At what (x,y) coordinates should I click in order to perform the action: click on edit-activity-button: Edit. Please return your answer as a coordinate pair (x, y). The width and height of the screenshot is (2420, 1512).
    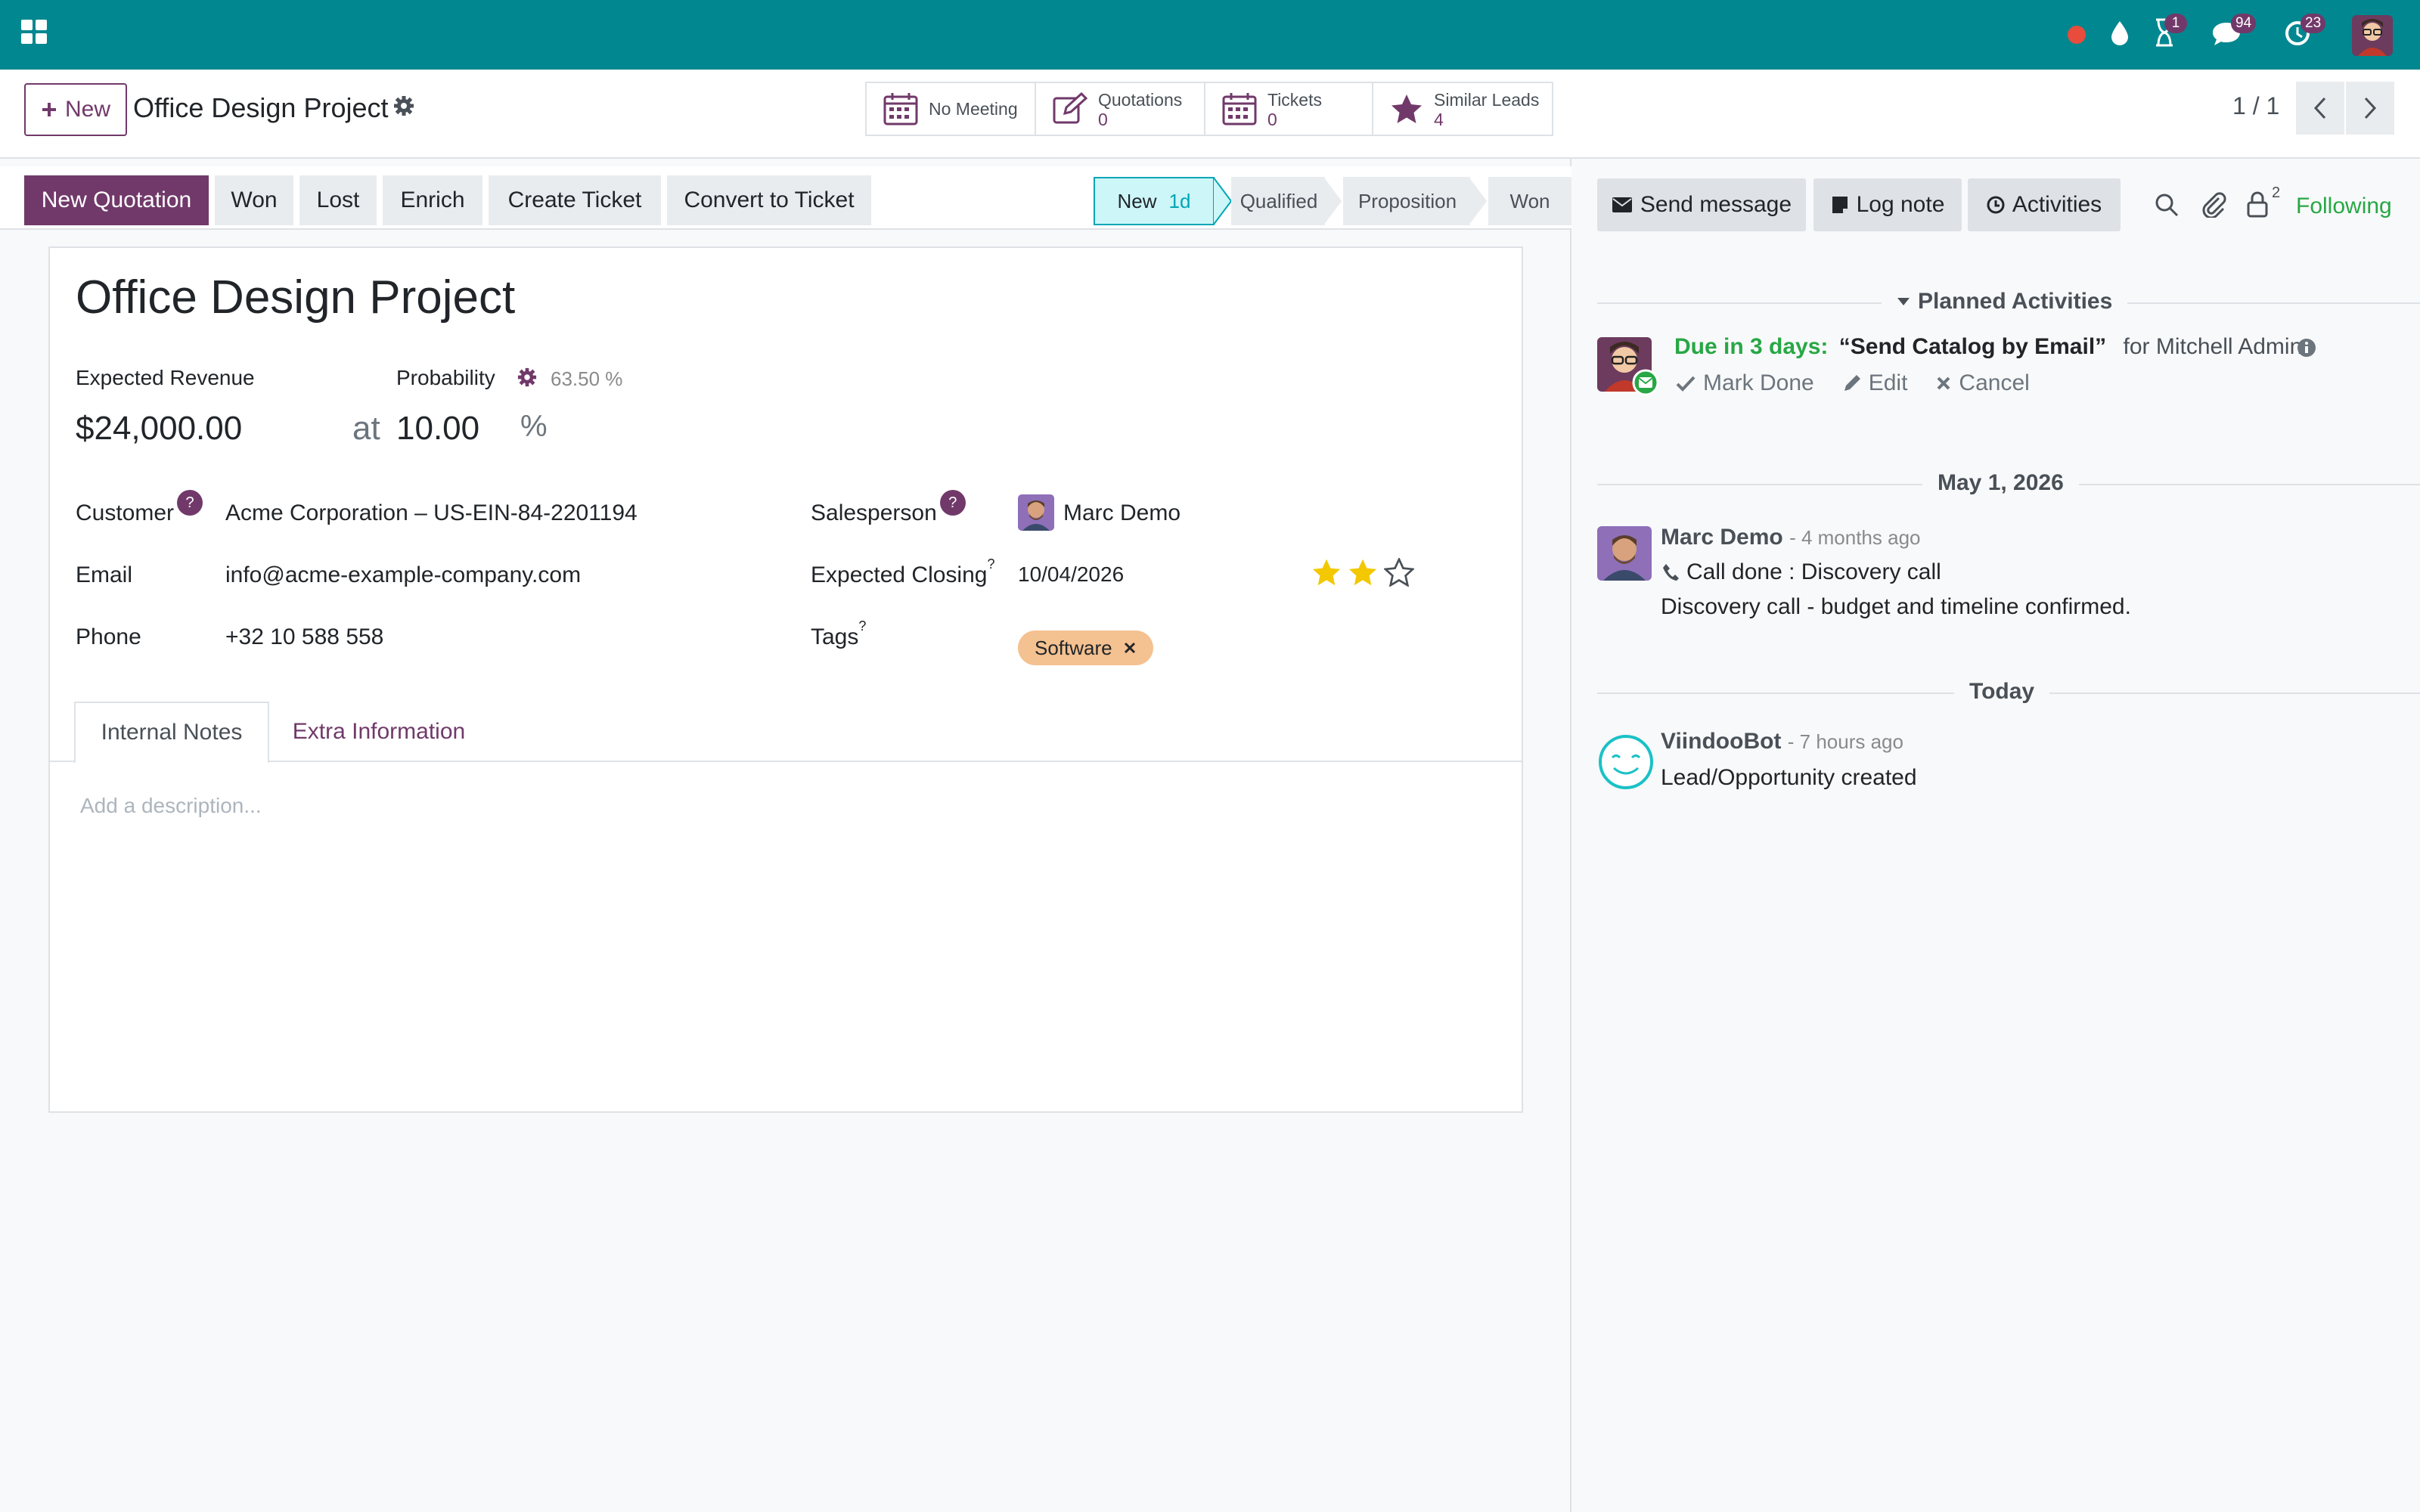
    Looking at the image, I should click on (1875, 383).